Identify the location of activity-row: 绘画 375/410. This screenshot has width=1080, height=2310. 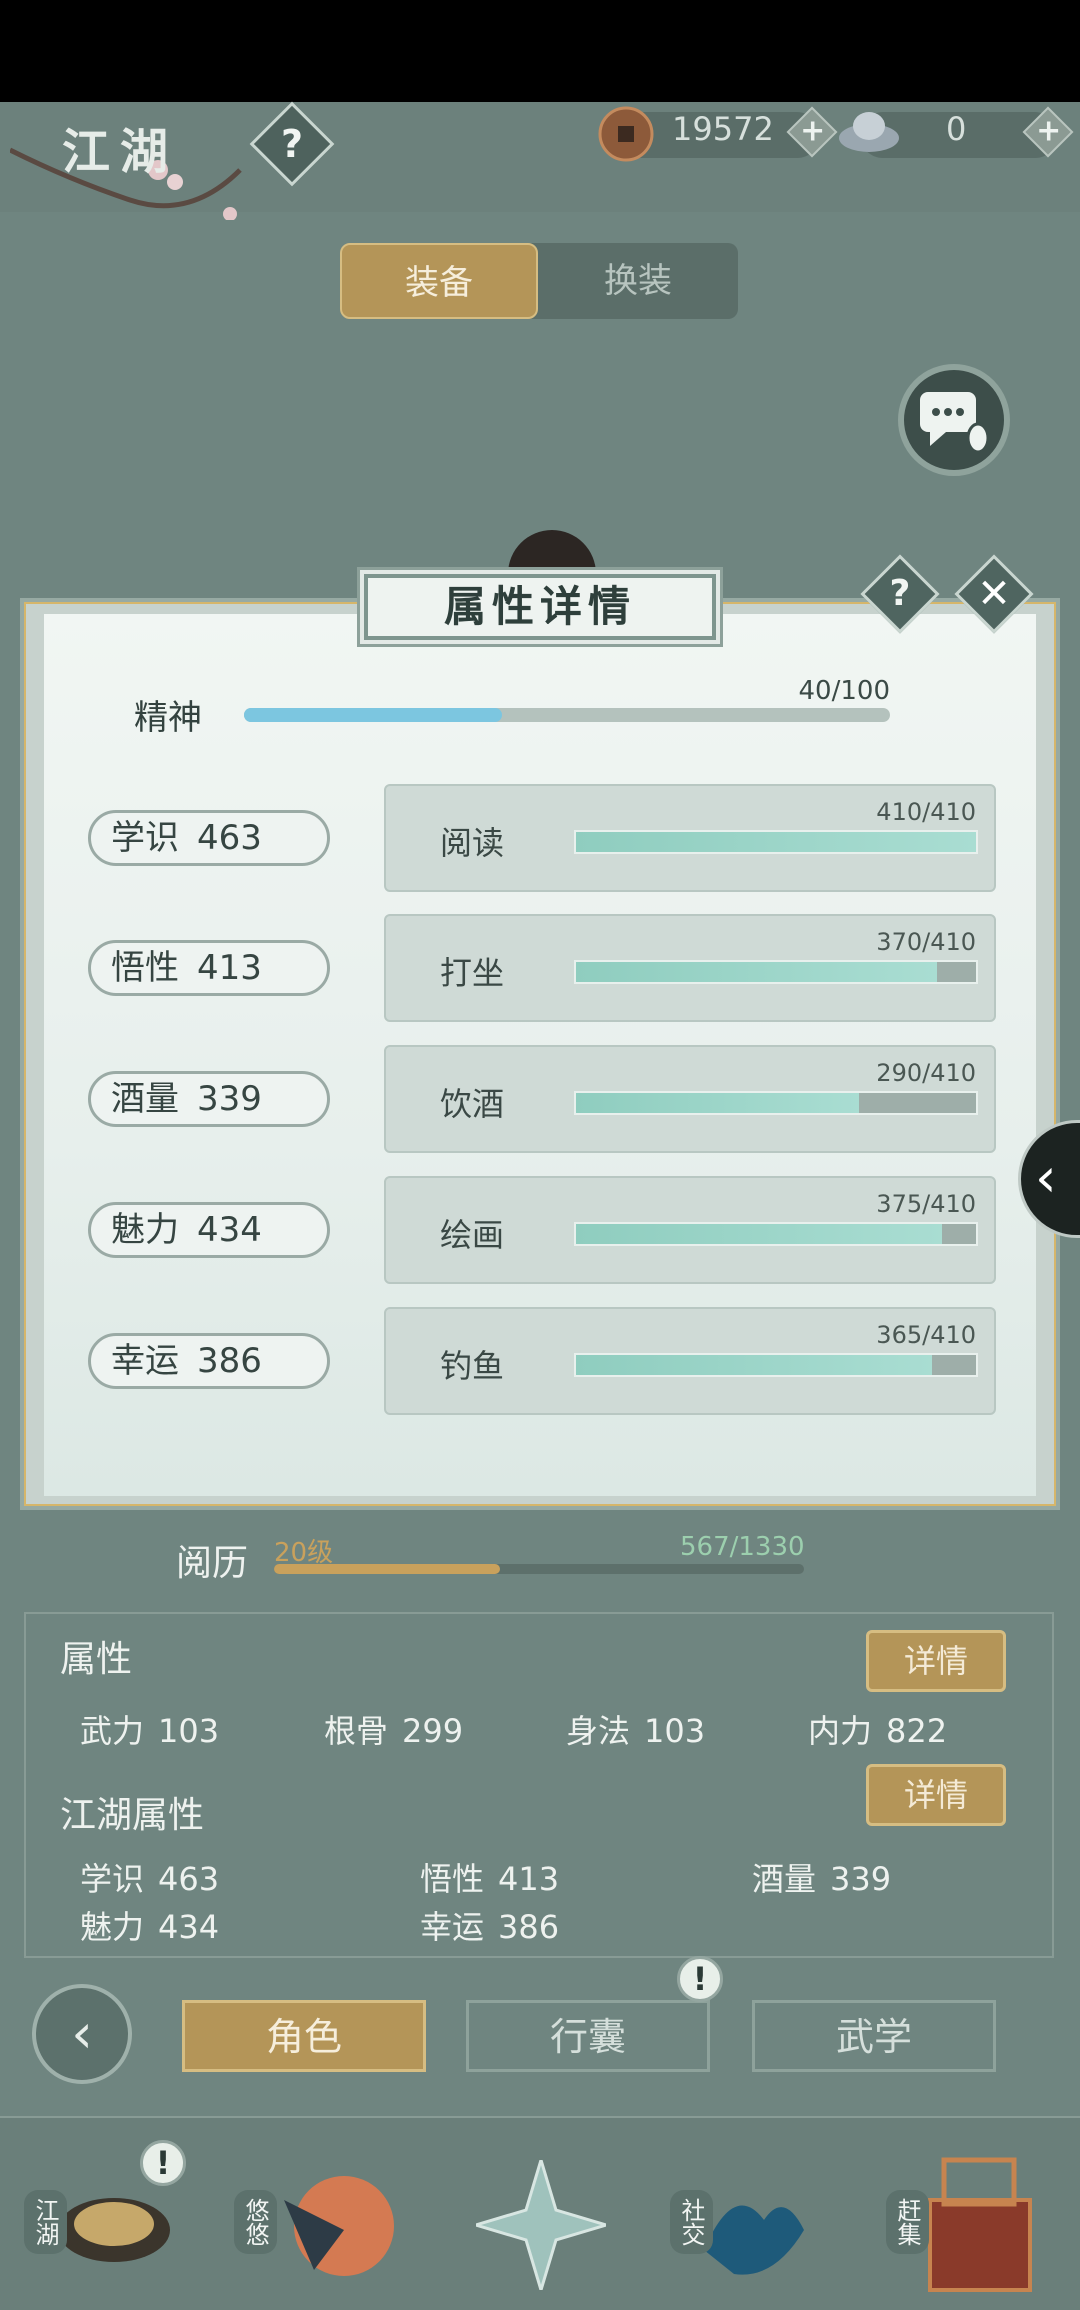
(690, 1230).